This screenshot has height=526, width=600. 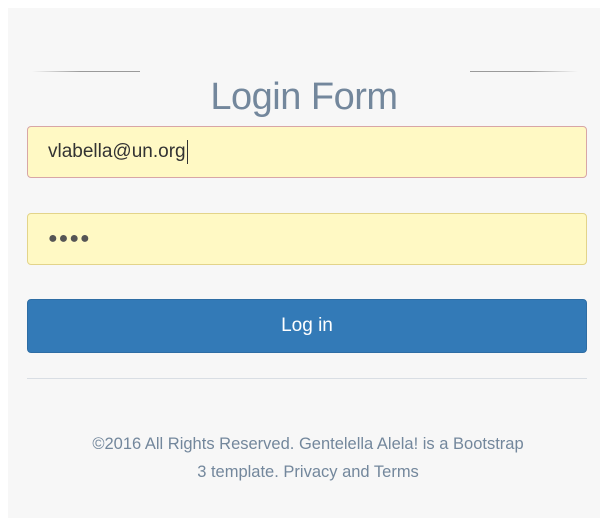 What do you see at coordinates (86, 71) in the screenshot?
I see `title-divider-left` at bounding box center [86, 71].